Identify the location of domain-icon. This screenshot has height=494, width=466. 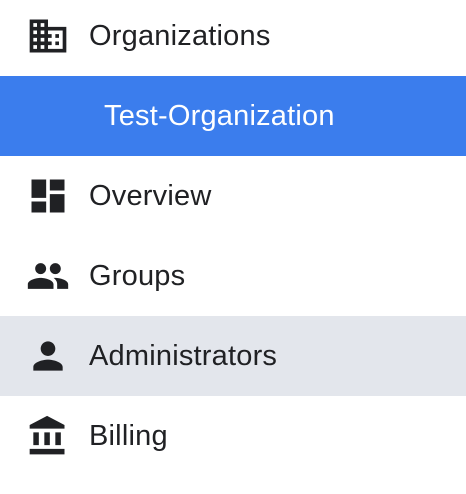
(48, 36).